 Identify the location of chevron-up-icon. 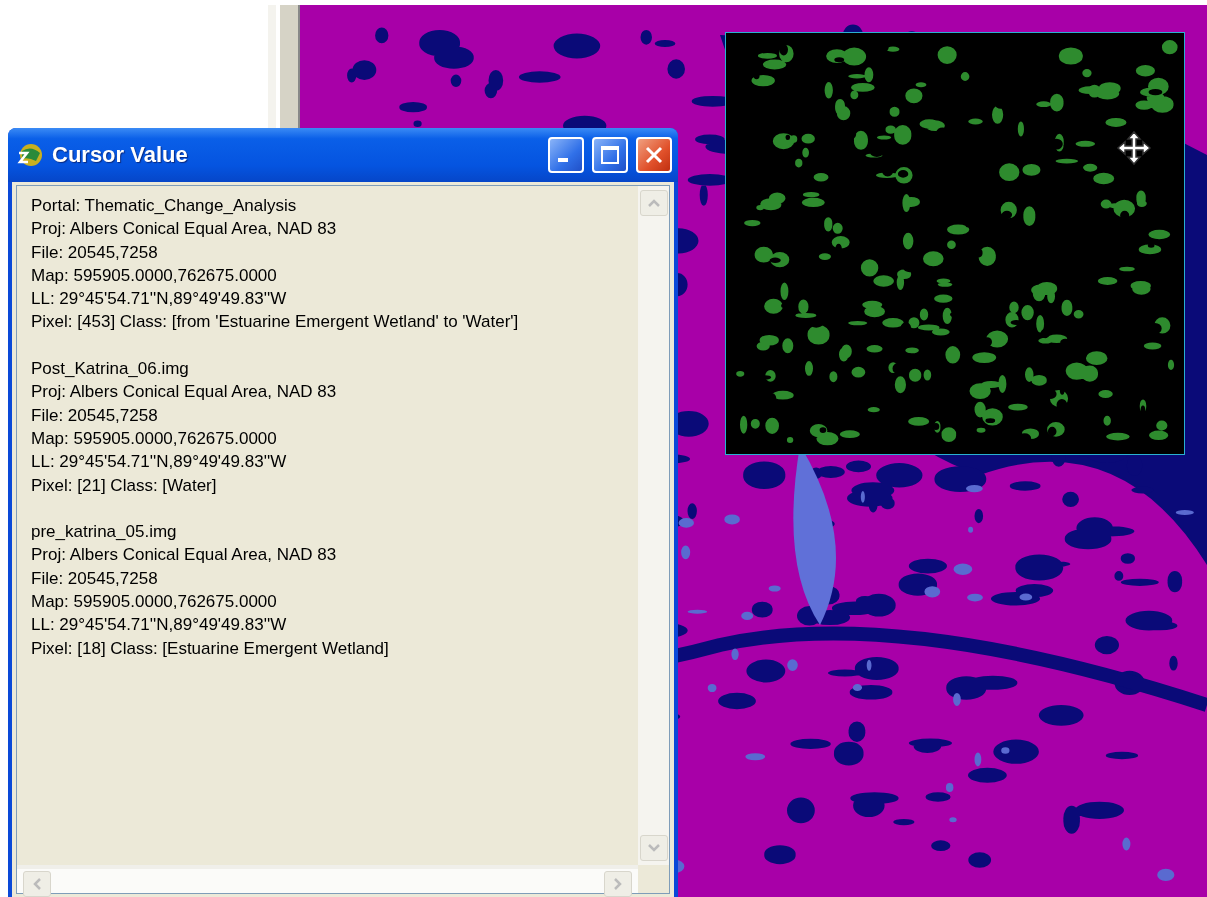
(654, 203).